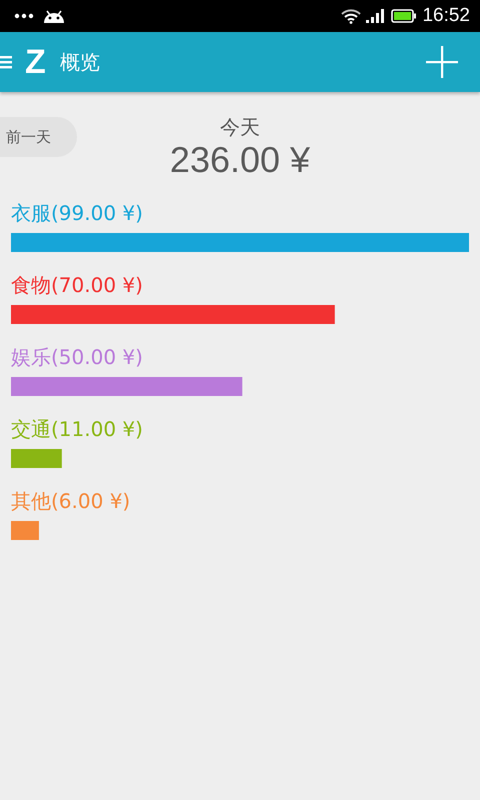 The image size is (480, 800). What do you see at coordinates (376, 16) in the screenshot?
I see `signal-icon` at bounding box center [376, 16].